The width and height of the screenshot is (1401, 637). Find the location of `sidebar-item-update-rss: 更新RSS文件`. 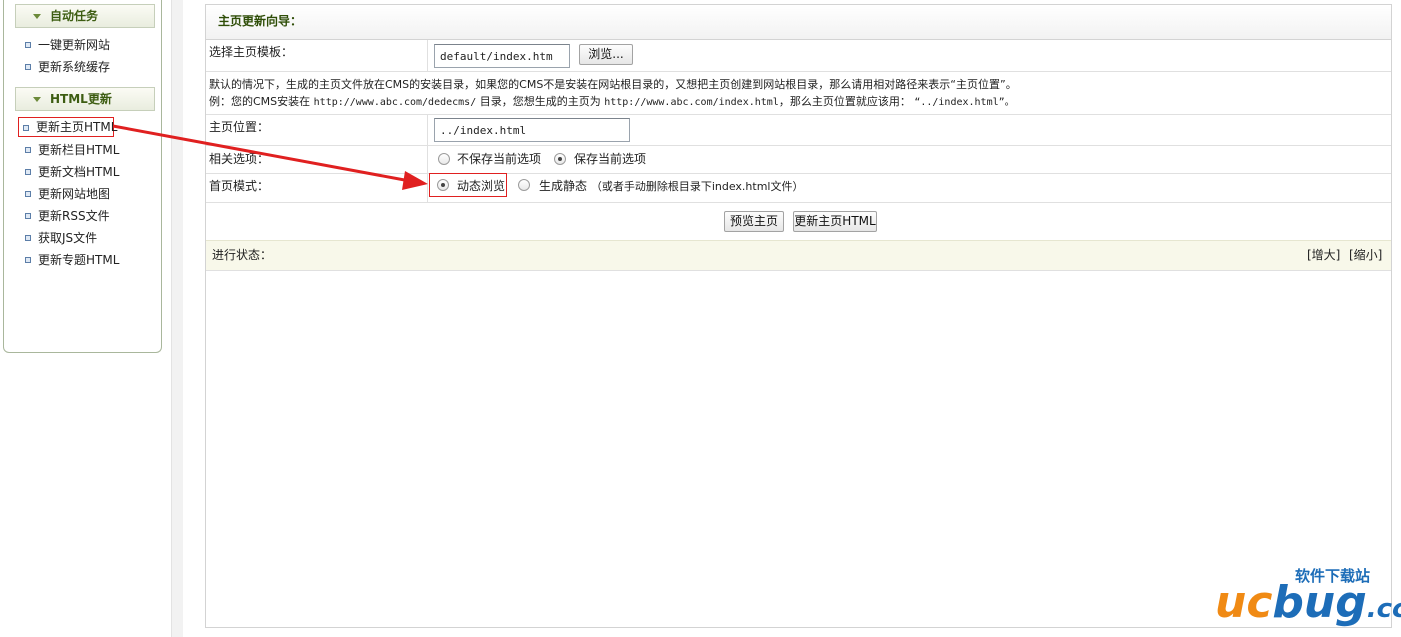

sidebar-item-update-rss: 更新RSS文件 is located at coordinates (65, 216).